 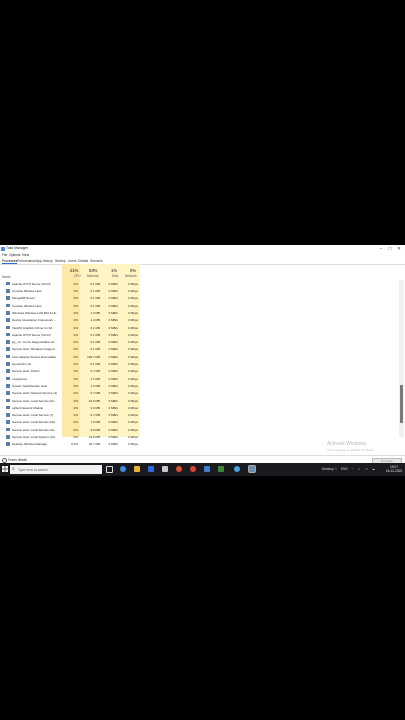 I want to click on terminal-icon, so click(x=221, y=469).